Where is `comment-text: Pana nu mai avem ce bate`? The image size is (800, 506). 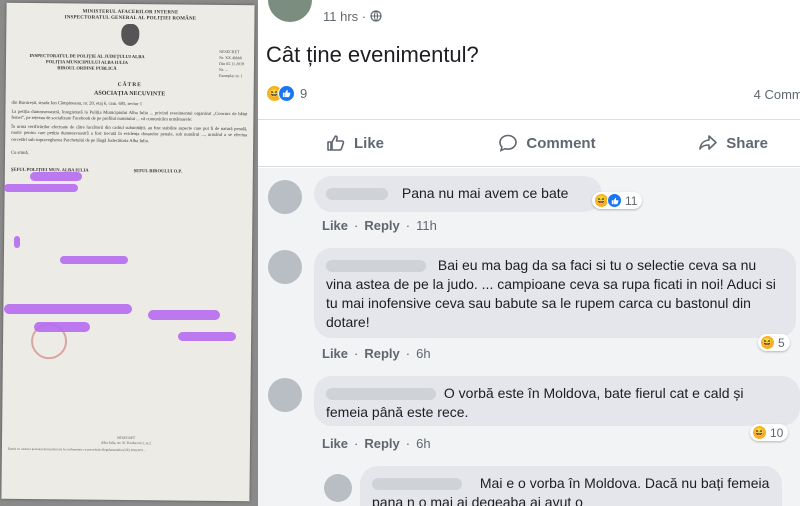
comment-text: Pana nu mai avem ce bate is located at coordinates (485, 193).